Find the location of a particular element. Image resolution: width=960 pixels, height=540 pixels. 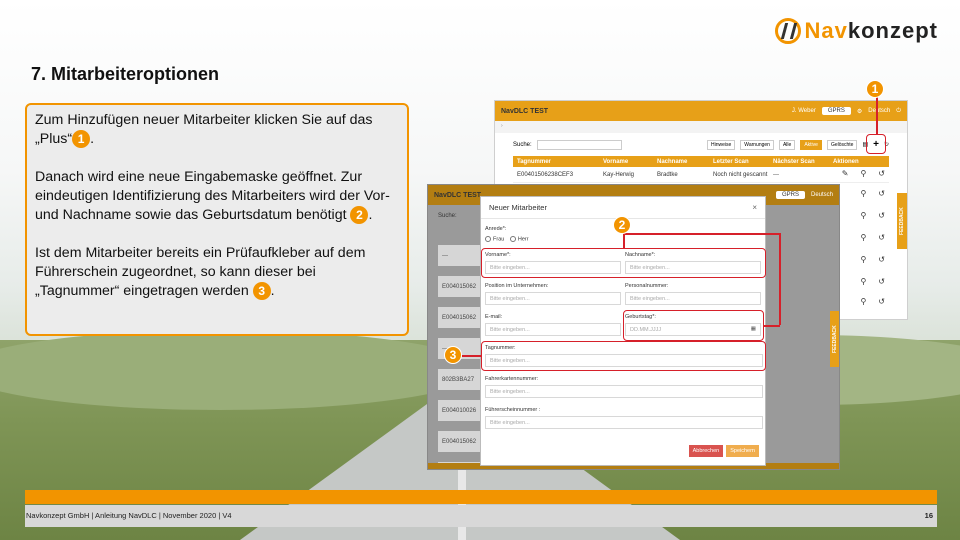

col-aktionen: Aktionen is located at coordinates (846, 161).